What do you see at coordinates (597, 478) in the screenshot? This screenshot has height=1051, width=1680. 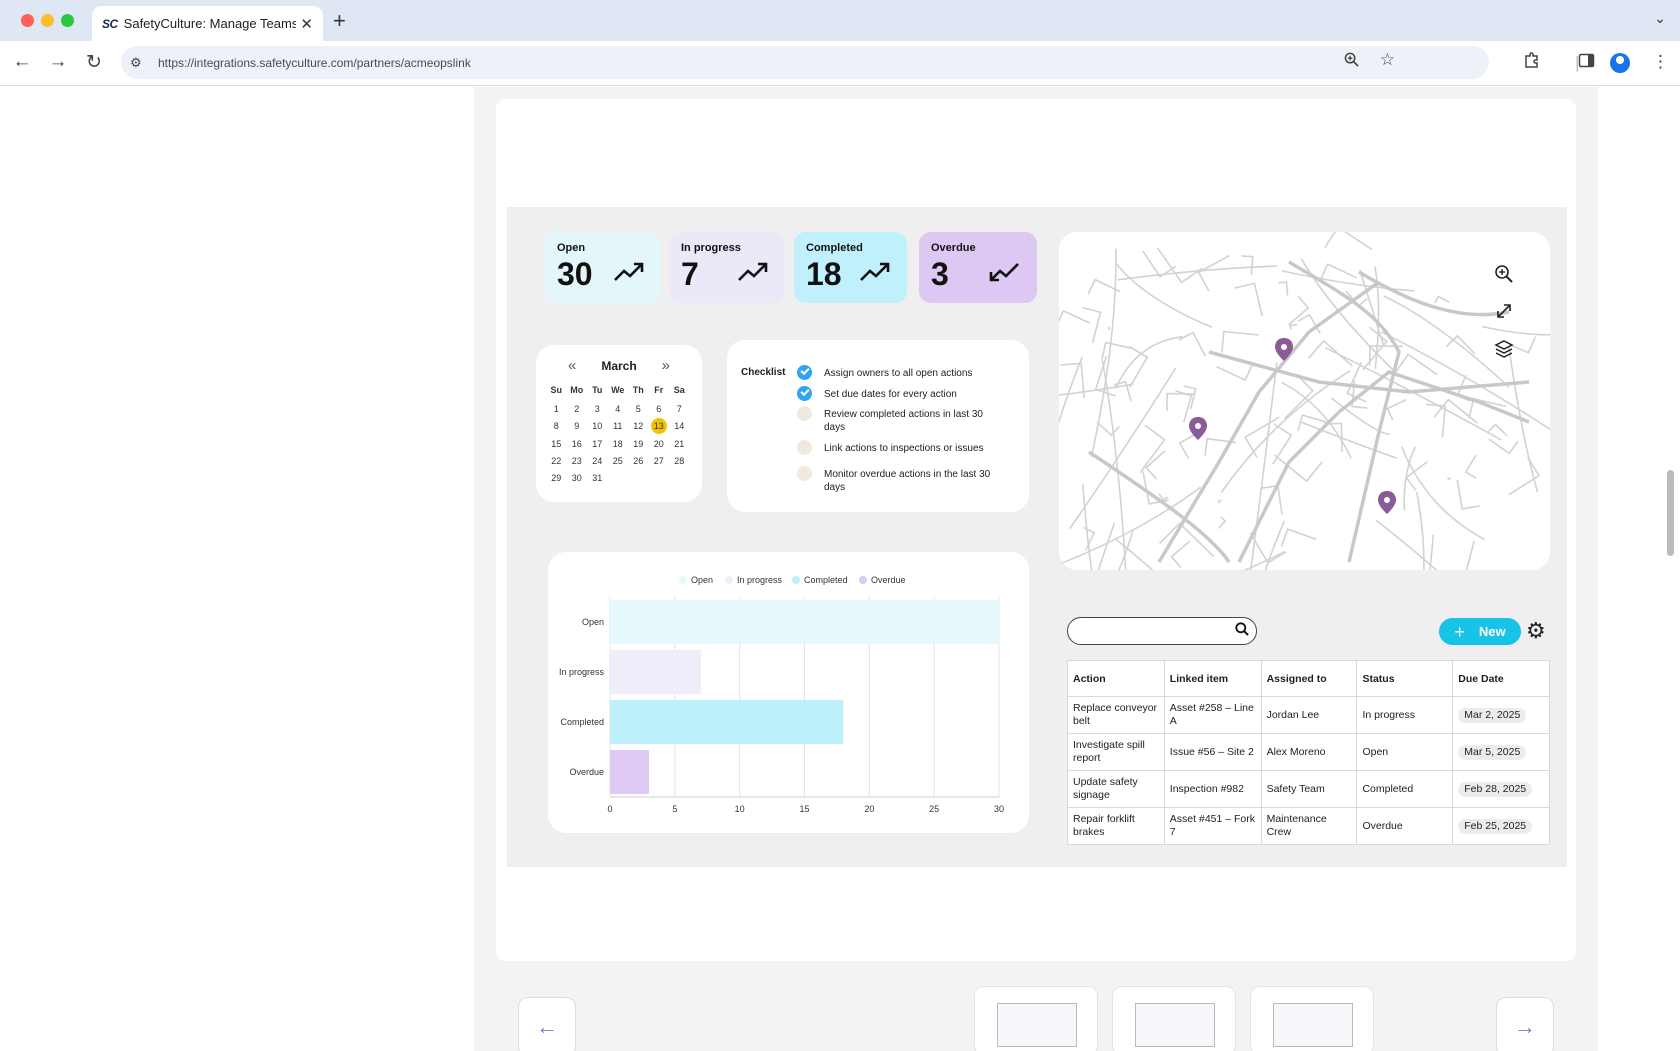 I see `calendar-day: 31` at bounding box center [597, 478].